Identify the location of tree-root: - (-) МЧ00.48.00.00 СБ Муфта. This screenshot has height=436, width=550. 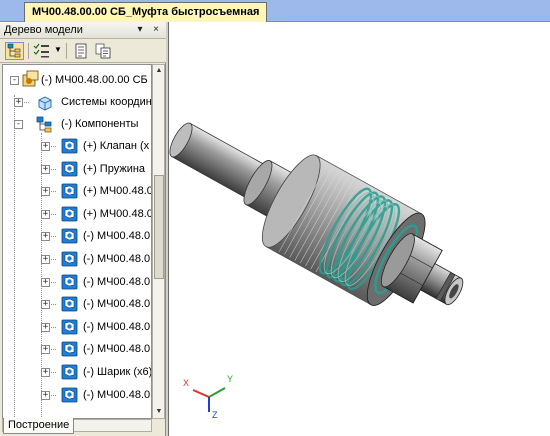
(77, 80).